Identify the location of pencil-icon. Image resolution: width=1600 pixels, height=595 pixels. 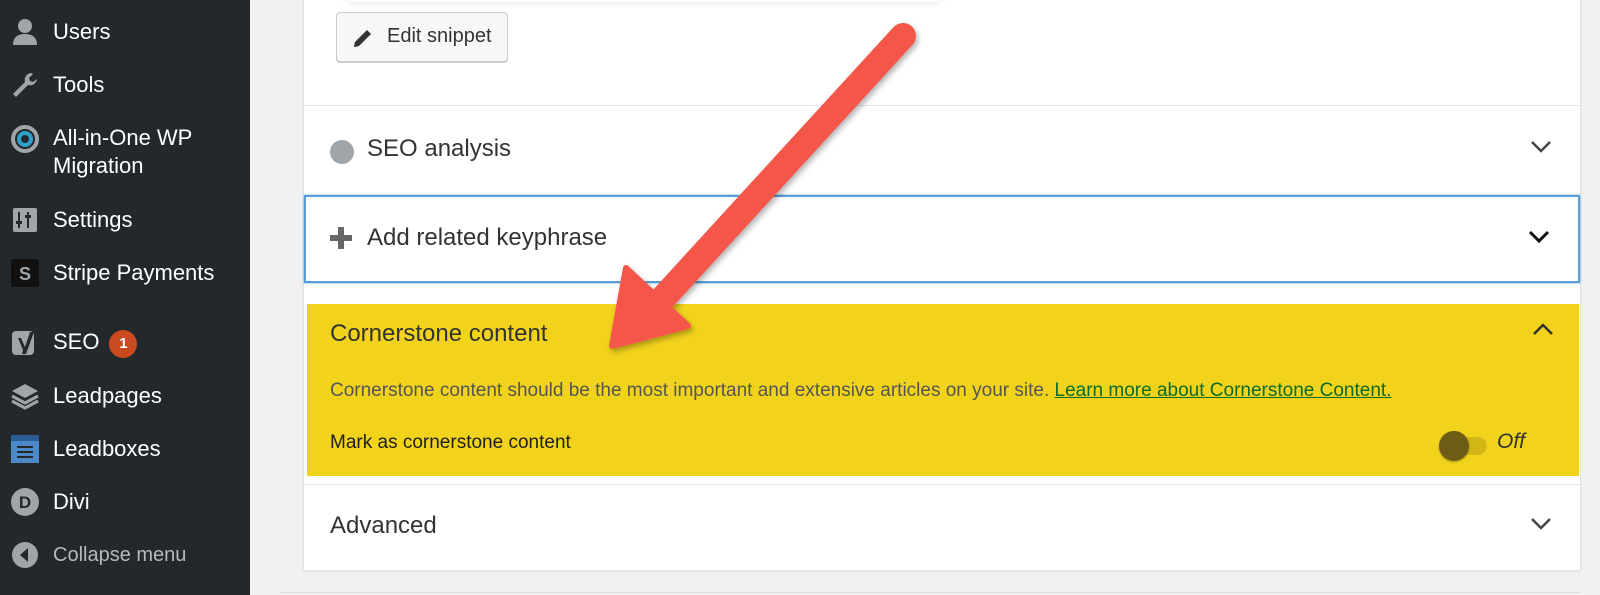
(363, 40).